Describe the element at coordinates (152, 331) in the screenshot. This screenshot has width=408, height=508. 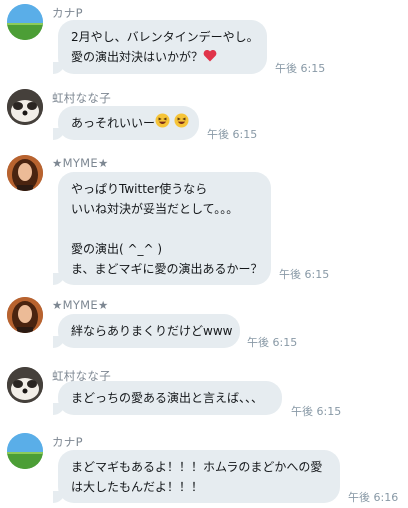
I see `message-text: 絆ならありまくりだけどwww` at that location.